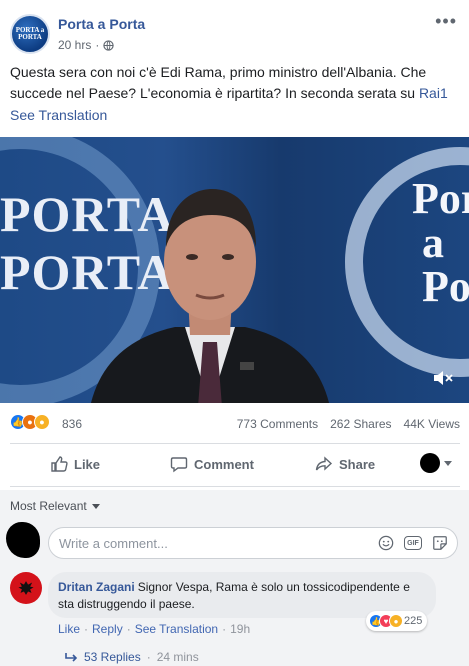  I want to click on post-as-profile-selector, so click(436, 463).